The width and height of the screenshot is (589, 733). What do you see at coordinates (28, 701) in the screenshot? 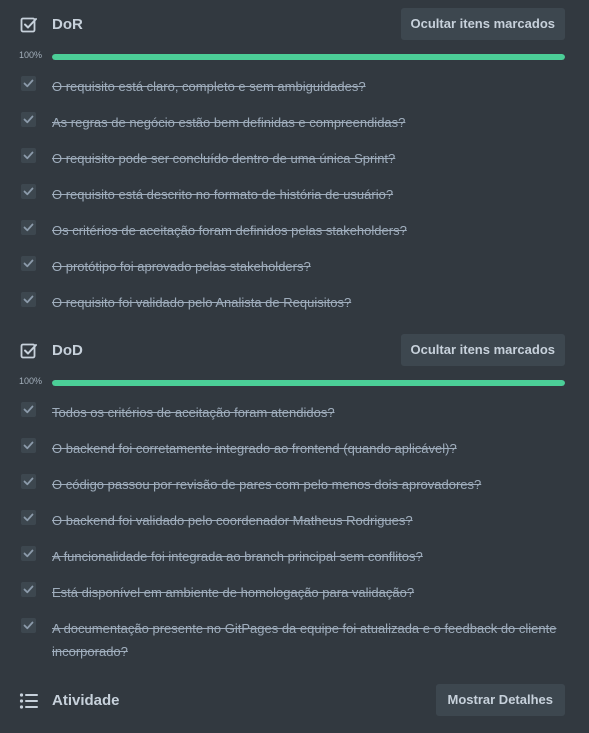
I see `activity-list-icon` at bounding box center [28, 701].